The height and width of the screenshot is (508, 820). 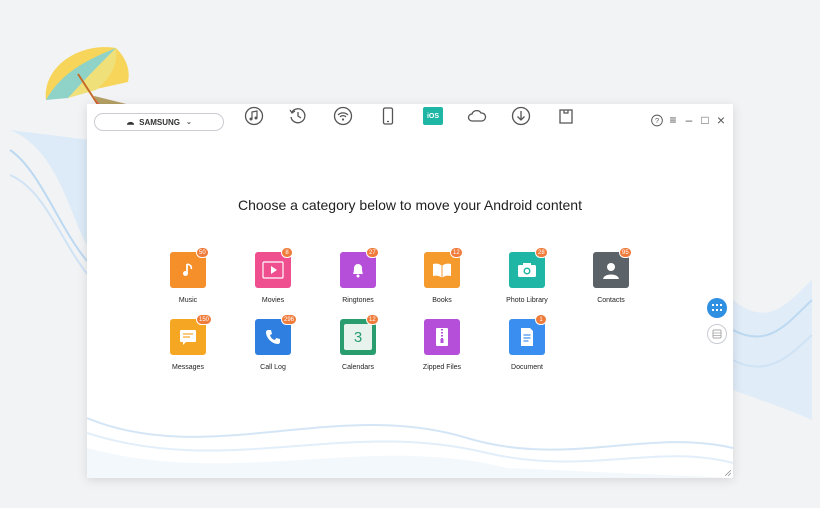 What do you see at coordinates (527, 300) in the screenshot?
I see `category-label: Photo Library` at bounding box center [527, 300].